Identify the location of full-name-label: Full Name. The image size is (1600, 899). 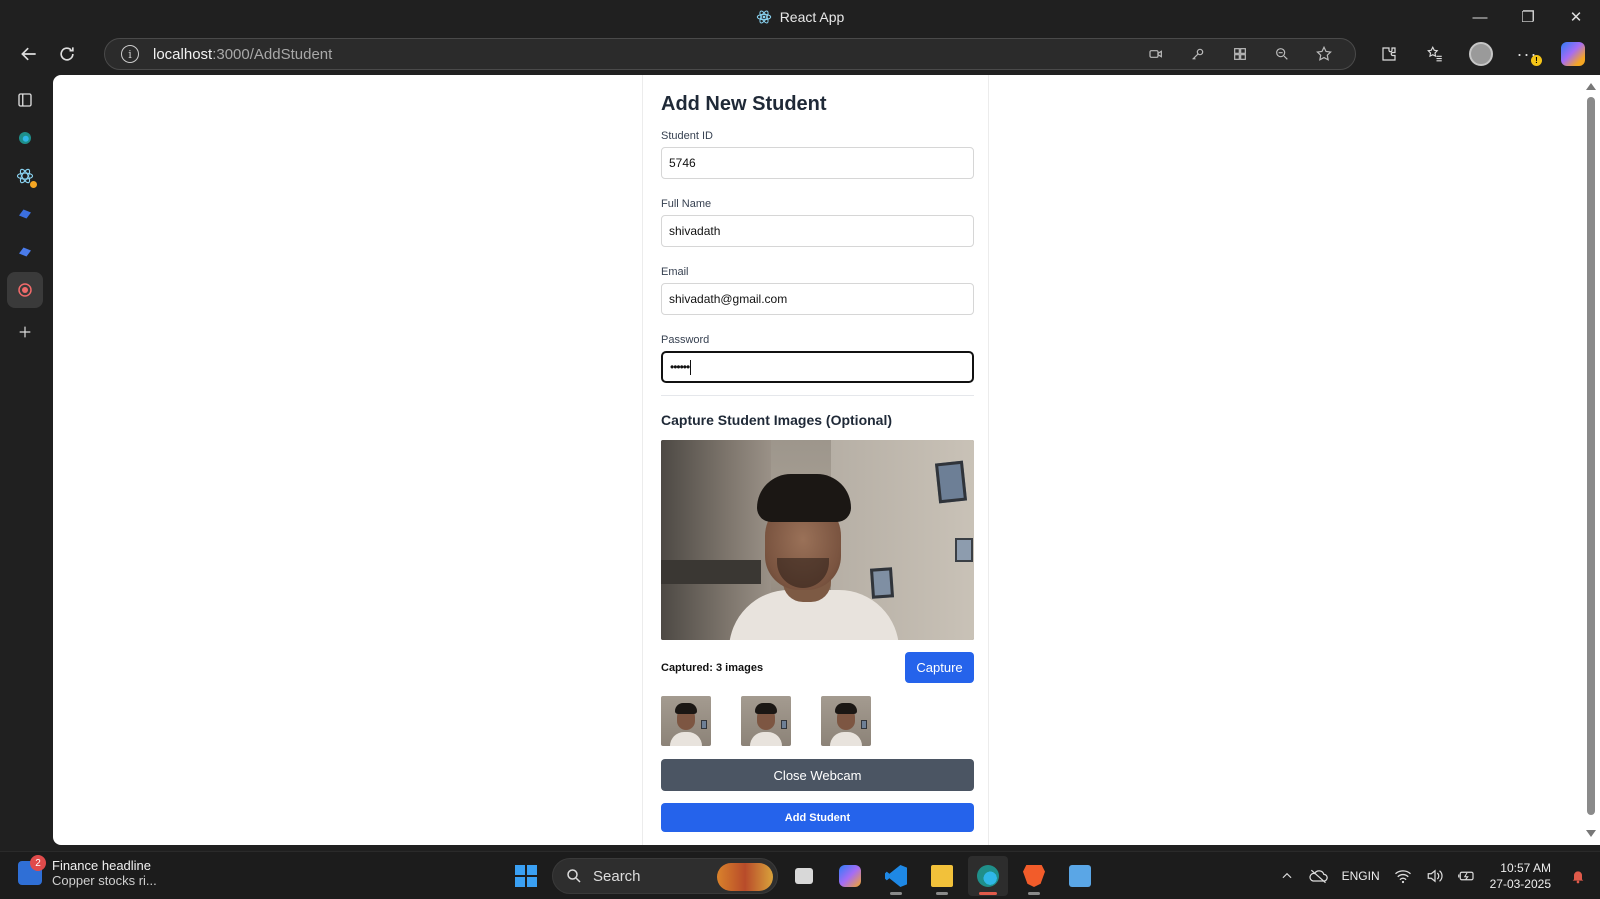
(686, 204).